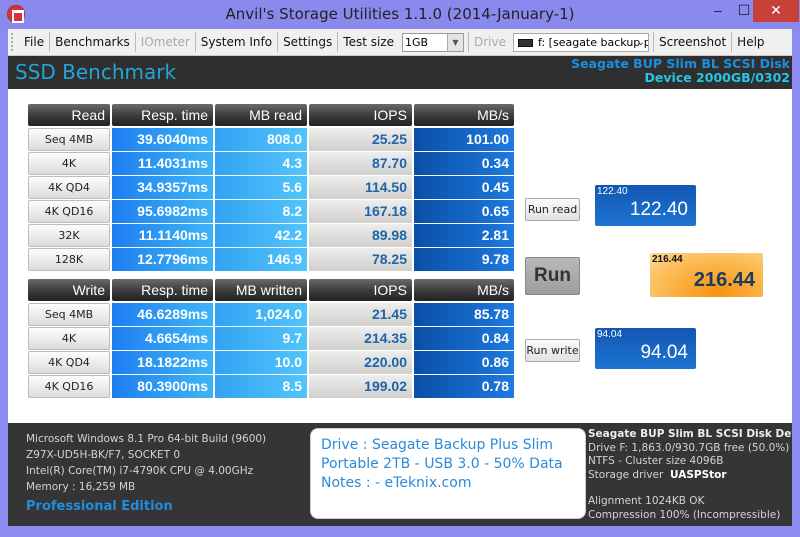  What do you see at coordinates (776, 11) in the screenshot?
I see `close-button: ✕` at bounding box center [776, 11].